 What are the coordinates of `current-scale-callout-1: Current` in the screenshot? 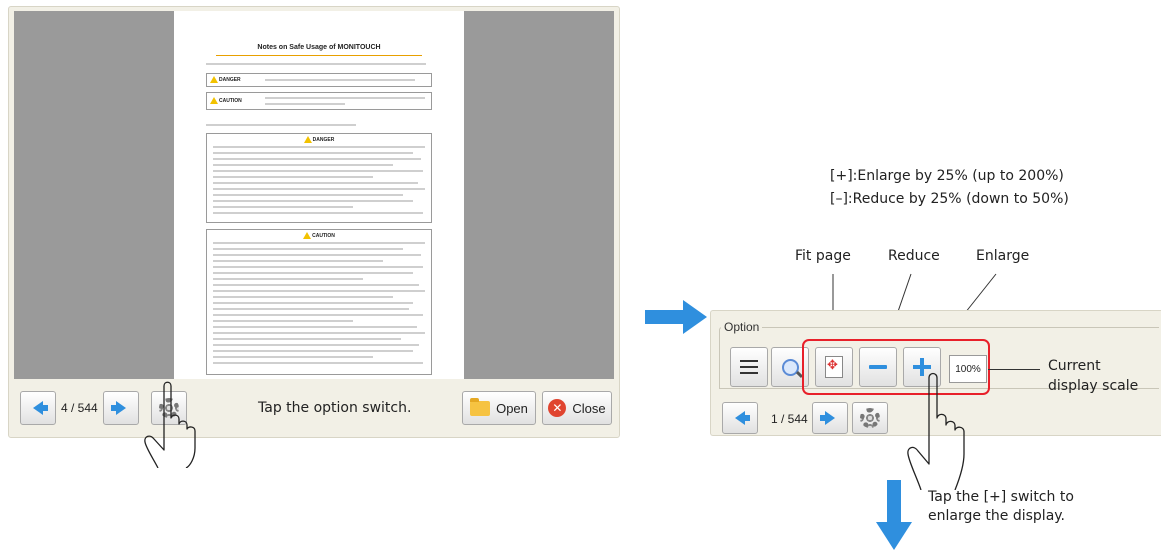 It's located at (1074, 366).